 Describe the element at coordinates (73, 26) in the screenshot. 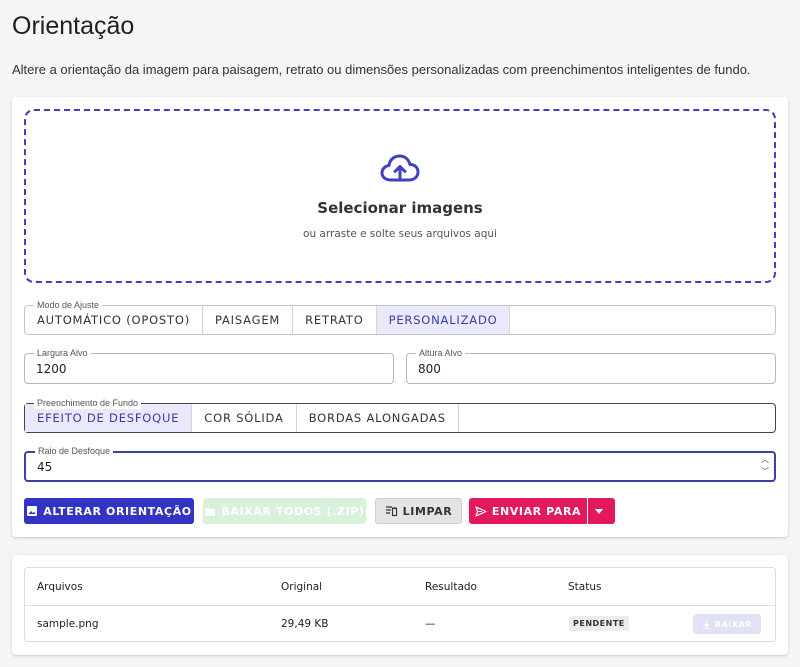

I see `page-title: Orientação` at that location.